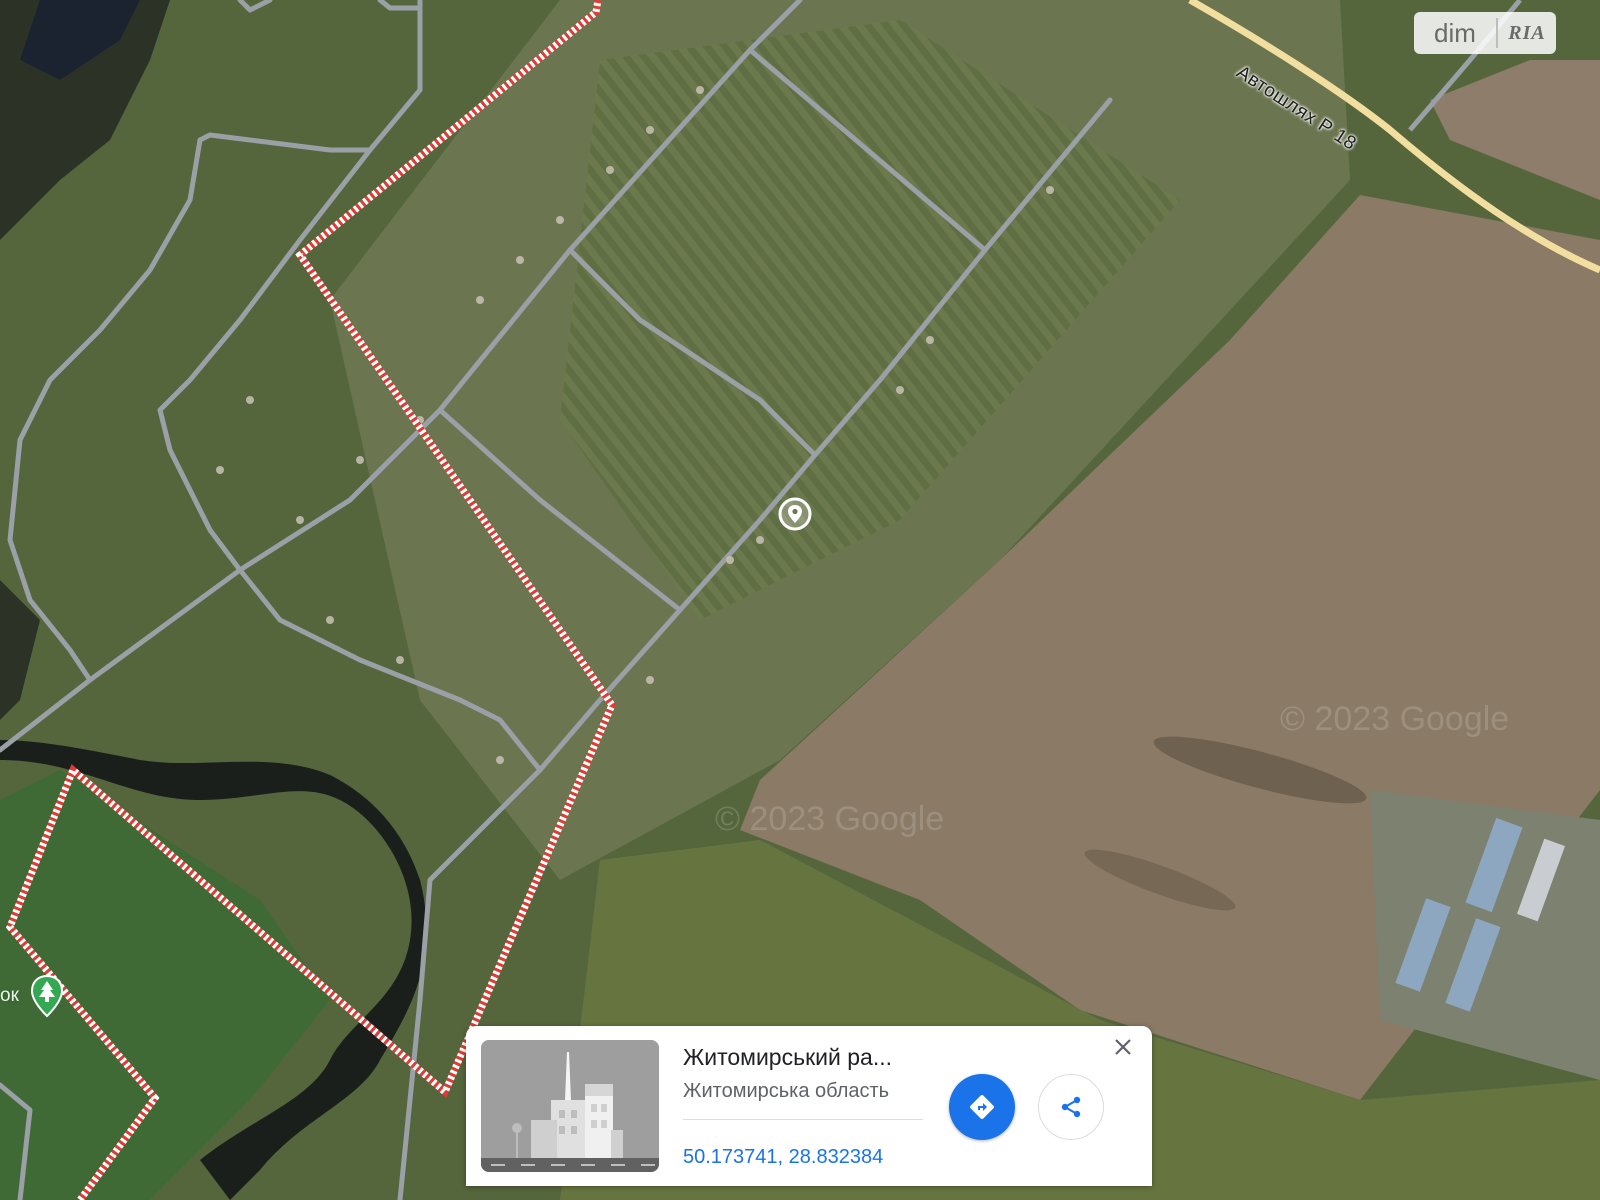 This screenshot has width=1600, height=1200. Describe the element at coordinates (1456, 33) in the screenshot. I see `logo-dim-text: dim` at that location.